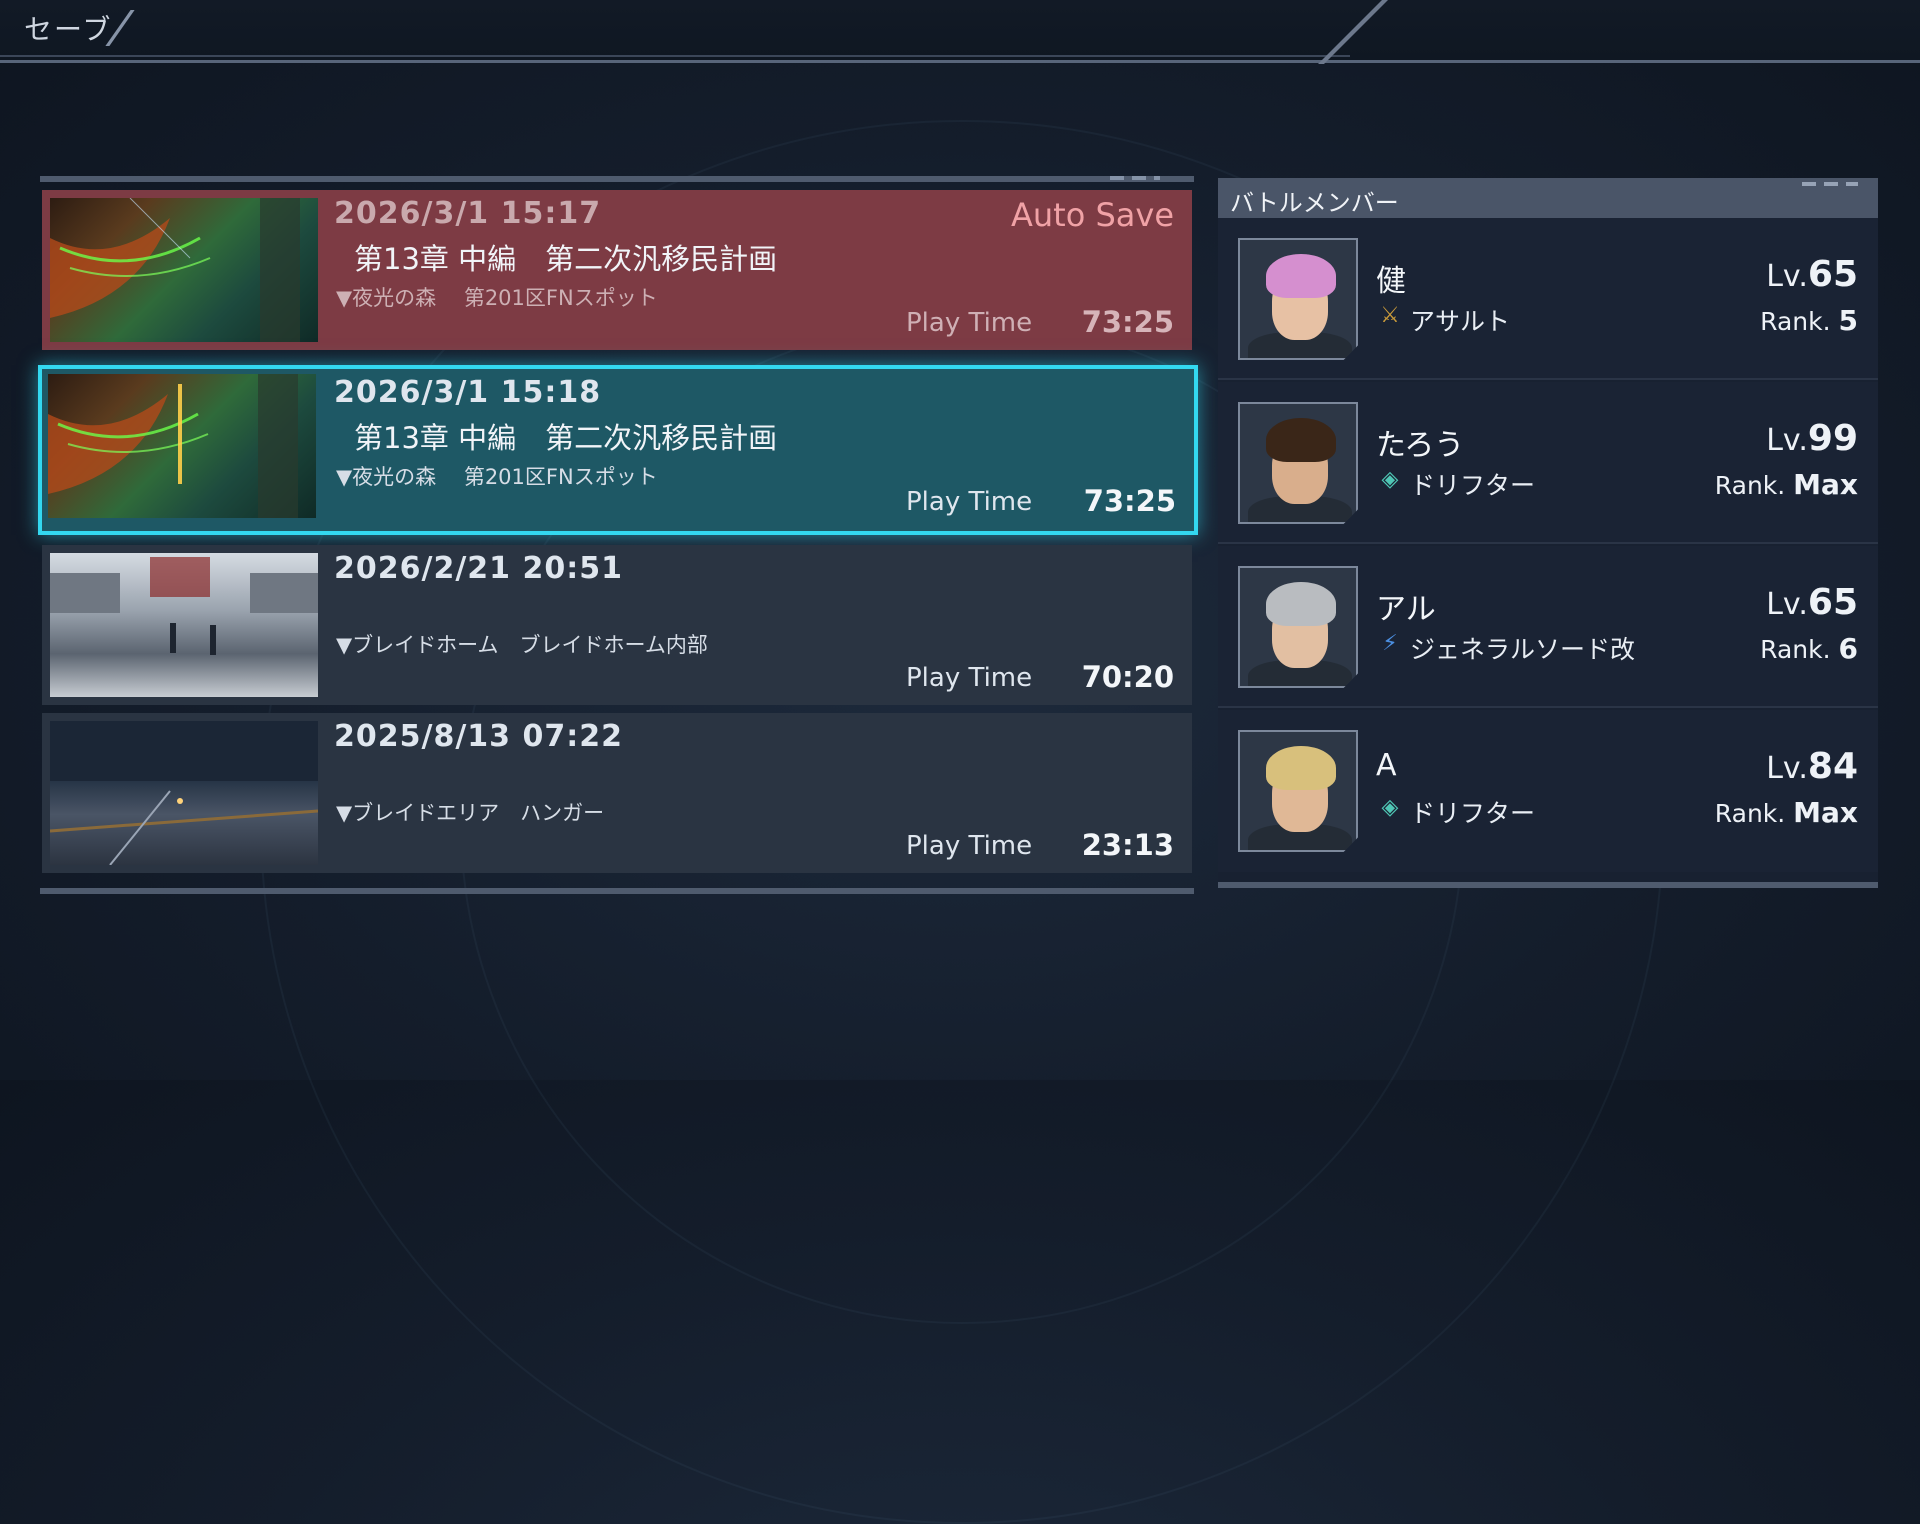 The height and width of the screenshot is (1524, 1920). Describe the element at coordinates (1391, 281) in the screenshot. I see `member-name: 健` at that location.